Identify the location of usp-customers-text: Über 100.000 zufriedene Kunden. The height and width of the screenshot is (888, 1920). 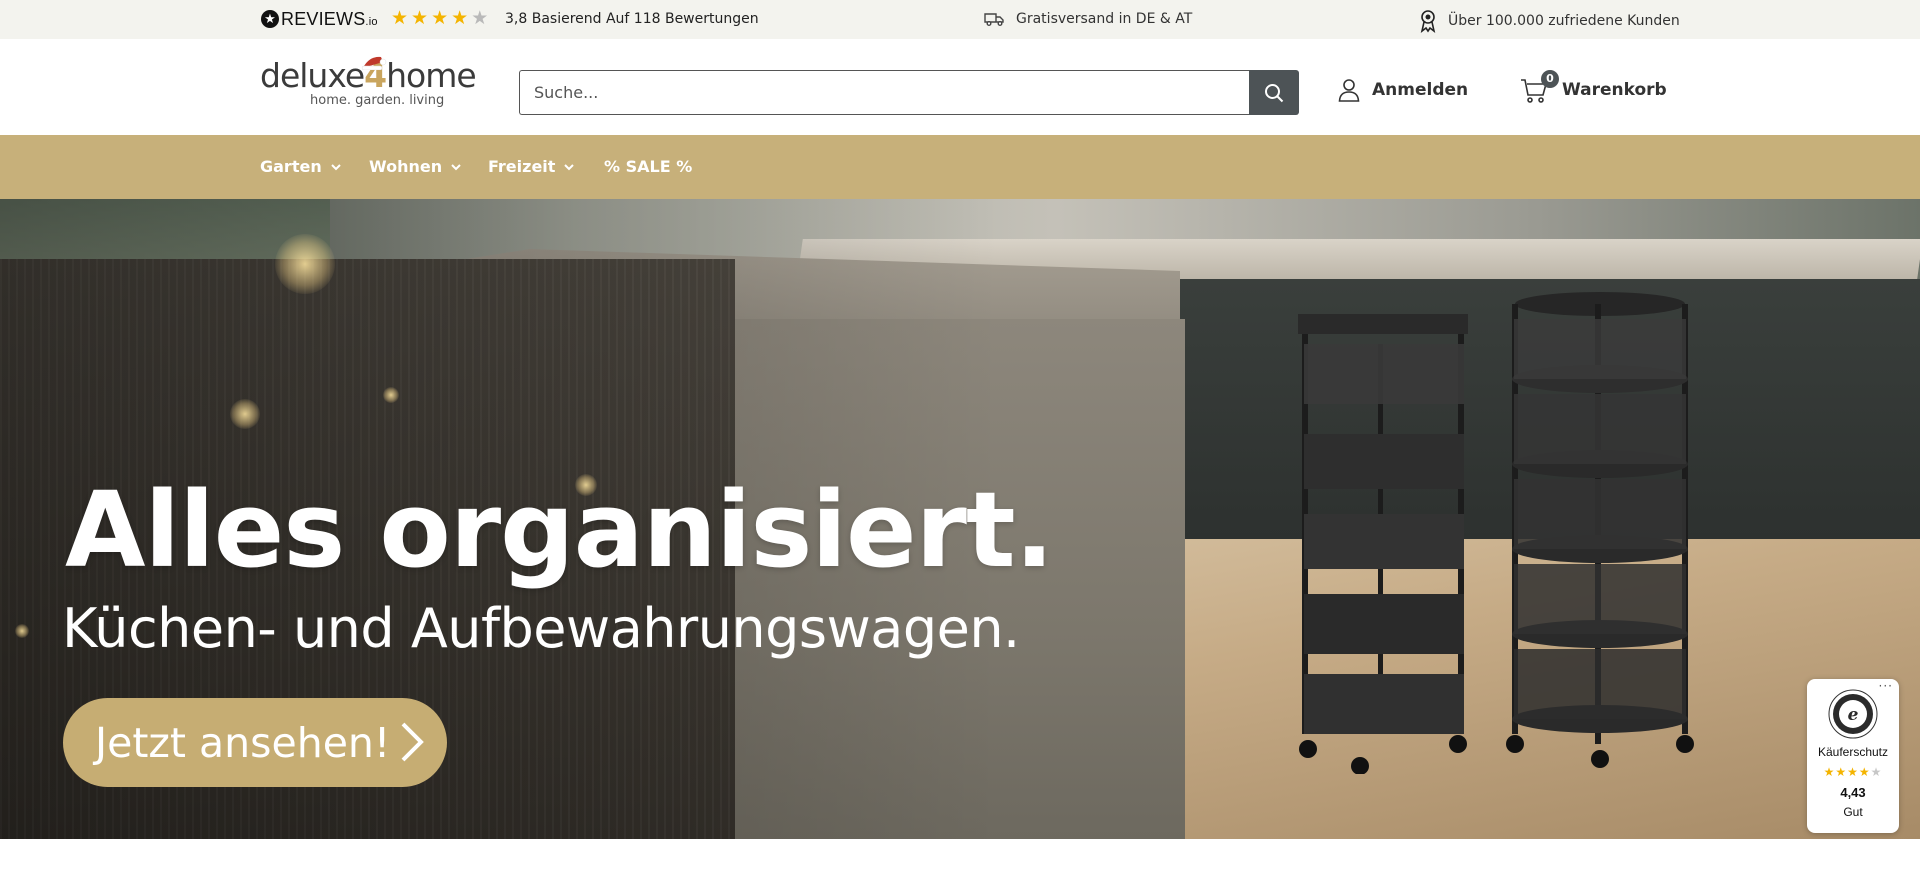
(1564, 21).